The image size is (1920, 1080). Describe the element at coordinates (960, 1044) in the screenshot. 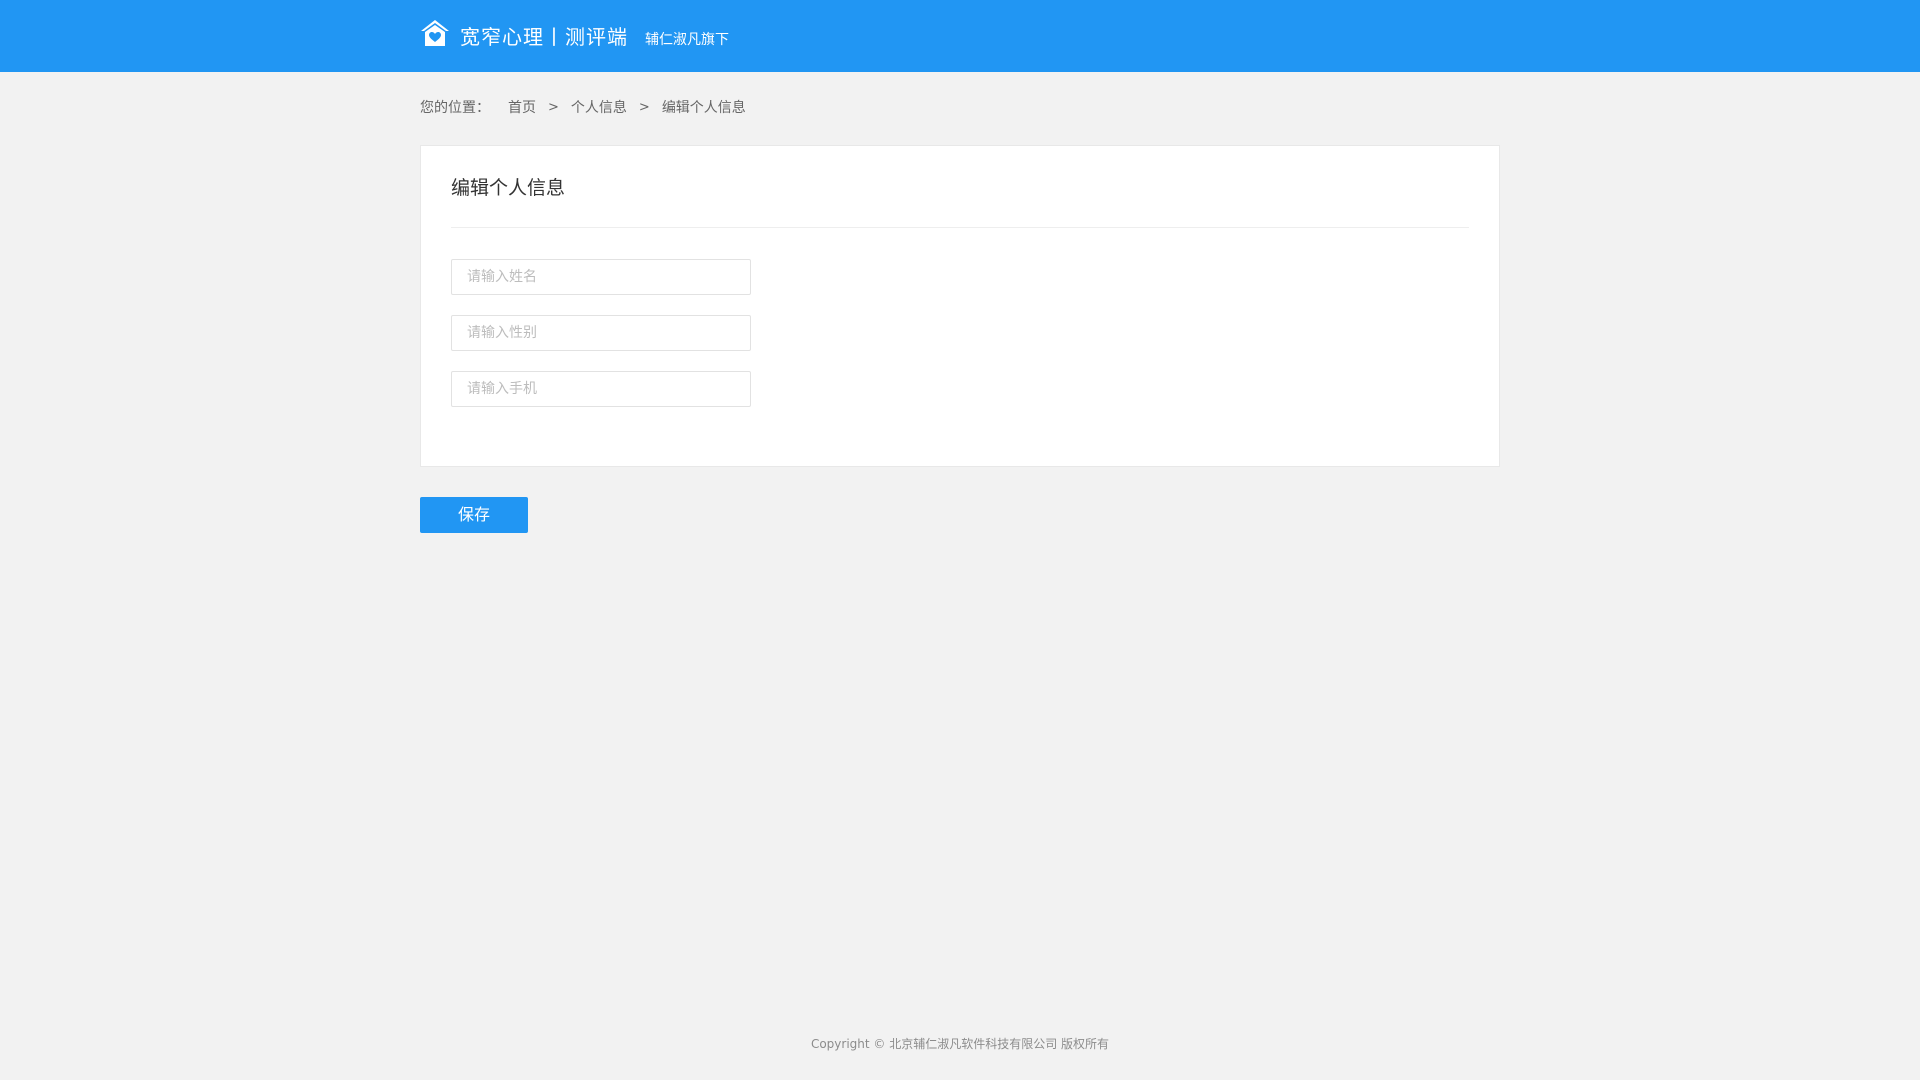

I see `footer-copyright: Copyright © 北京辅仁淑凡软件科技有限公司 版权所有` at that location.